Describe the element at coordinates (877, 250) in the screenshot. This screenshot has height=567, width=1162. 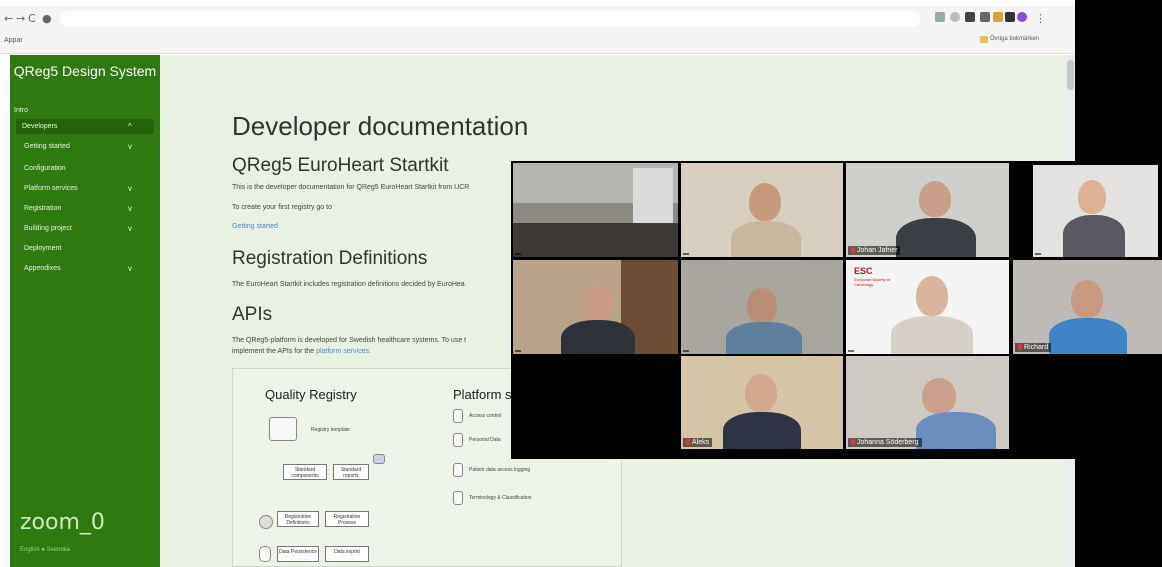
I see `participant-name: Johan Jafner` at that location.